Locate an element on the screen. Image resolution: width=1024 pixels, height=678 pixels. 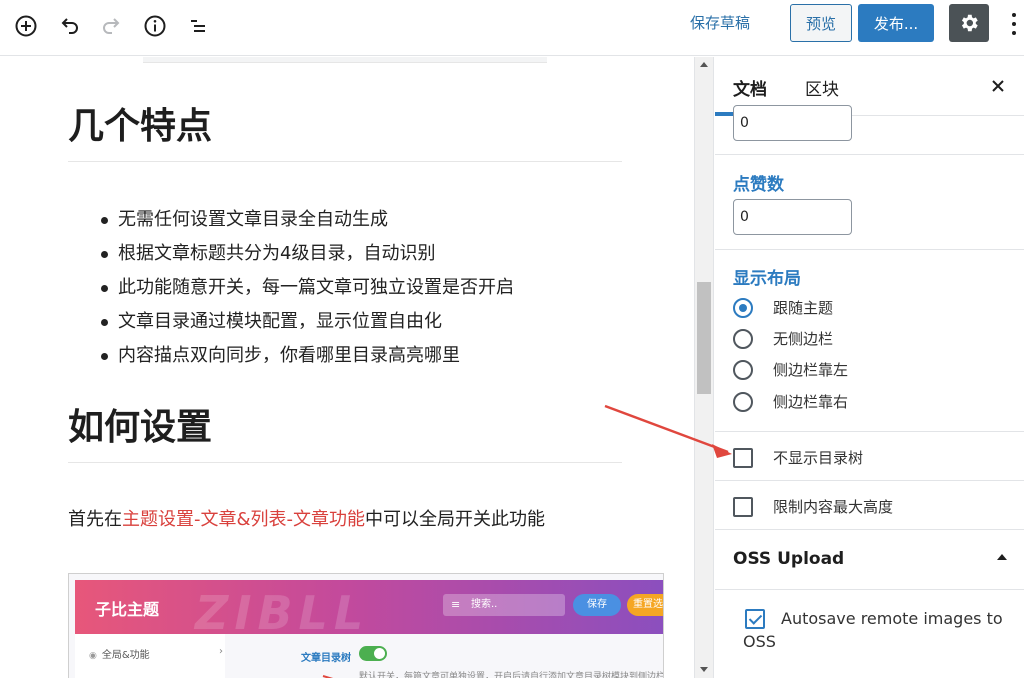
tab-document: 文档 is located at coordinates (750, 87).